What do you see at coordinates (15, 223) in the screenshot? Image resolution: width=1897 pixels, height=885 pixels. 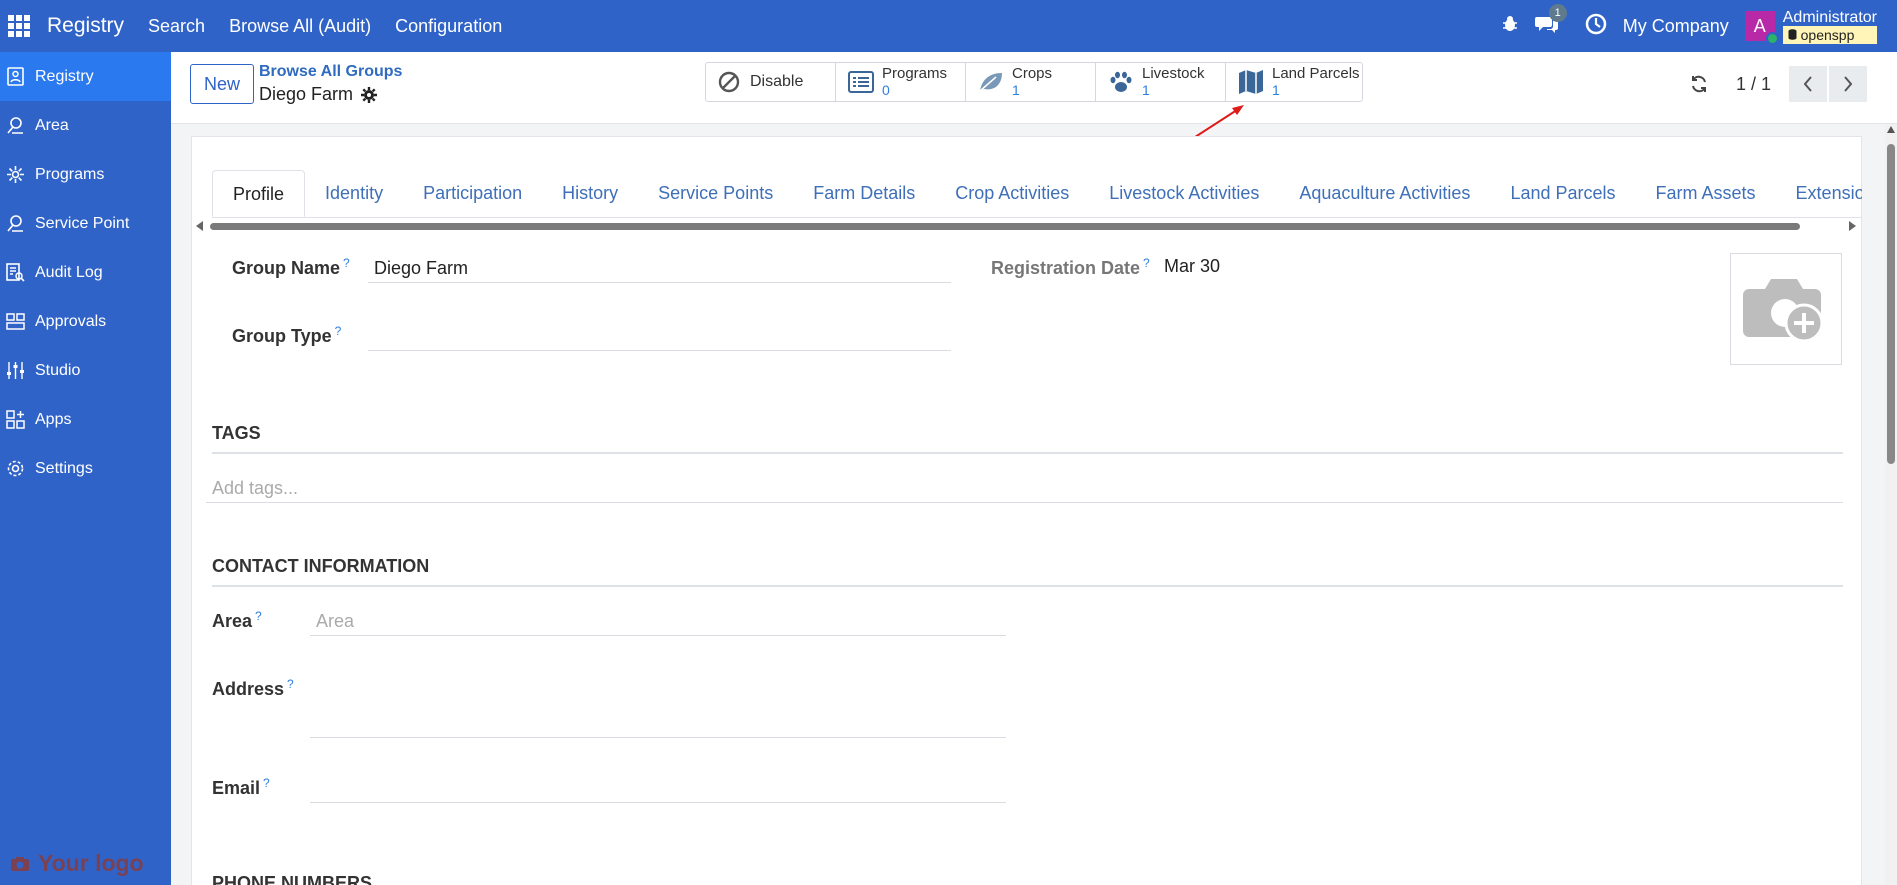 I see `service-point-icon` at bounding box center [15, 223].